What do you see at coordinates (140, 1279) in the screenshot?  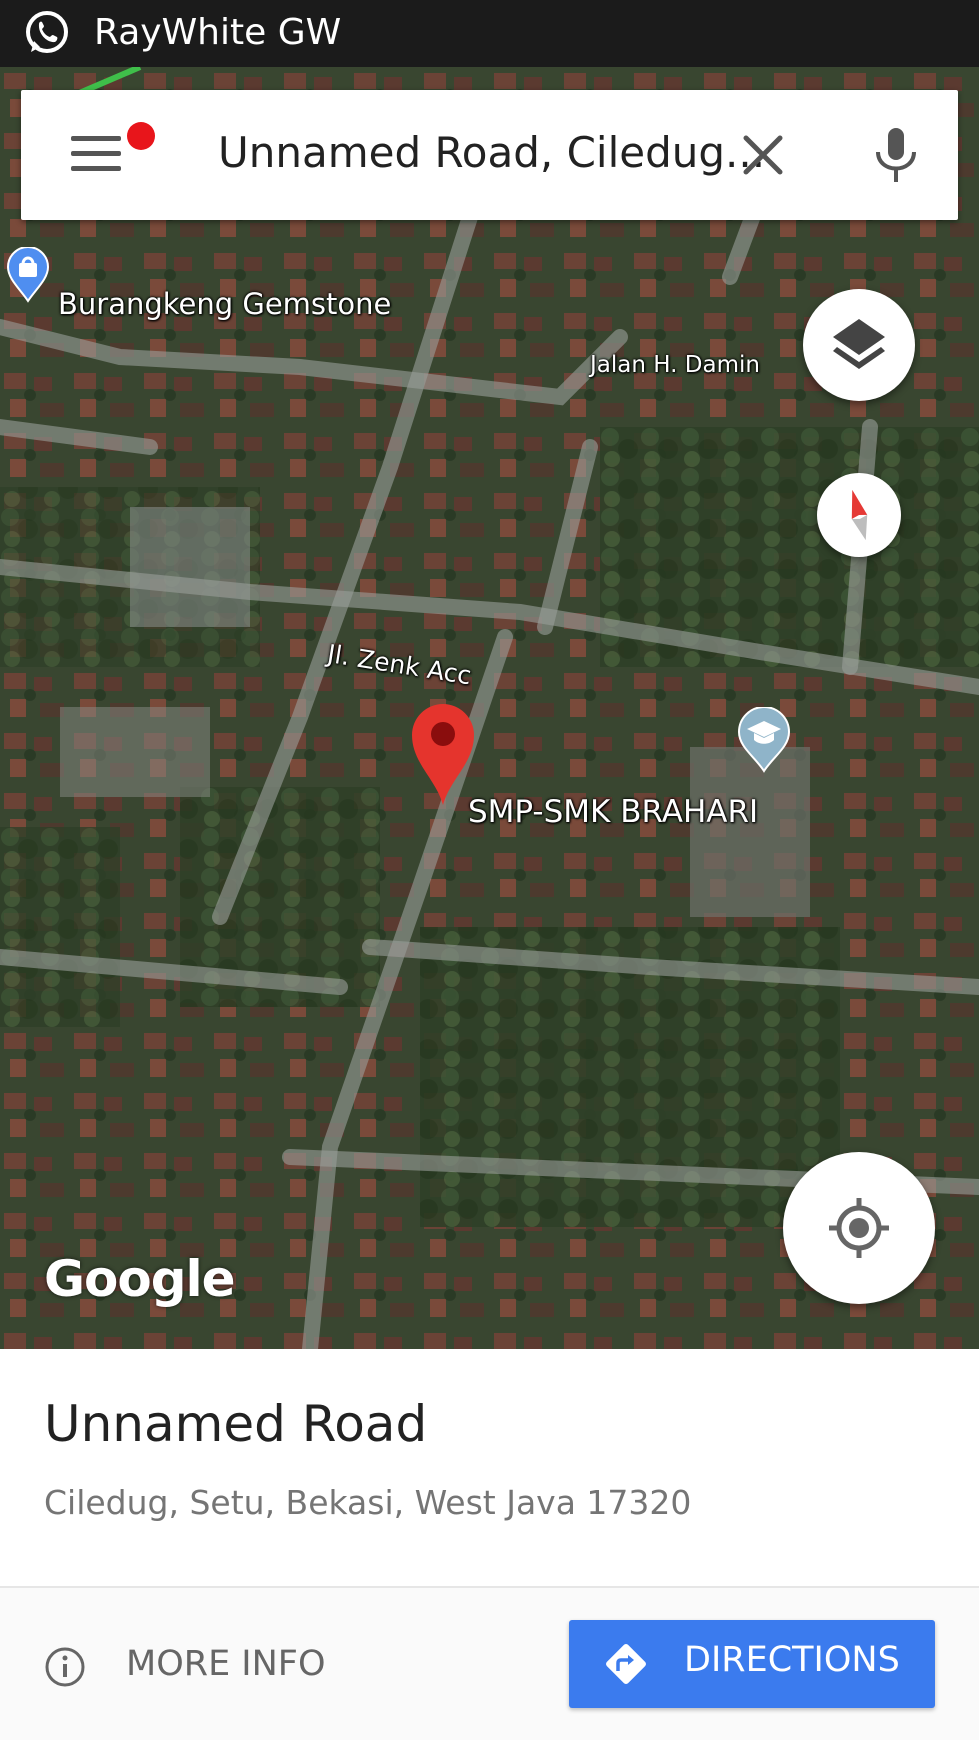 I see `google-attribution: Google` at bounding box center [140, 1279].